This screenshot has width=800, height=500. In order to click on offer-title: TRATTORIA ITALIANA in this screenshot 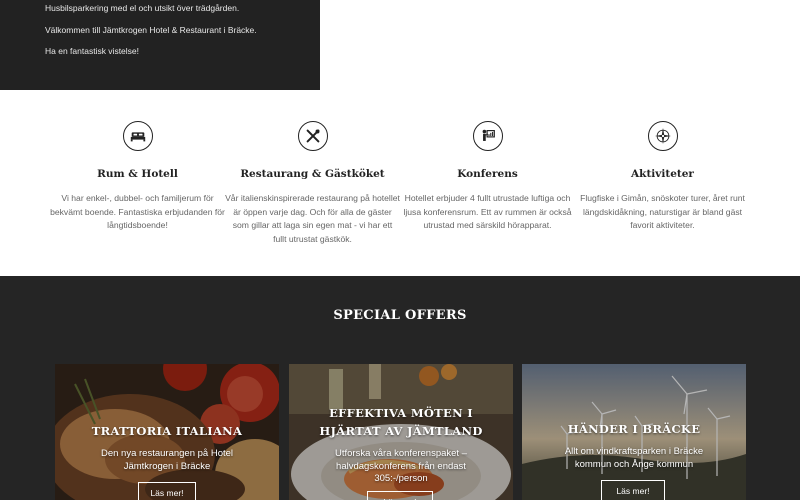, I will do `click(167, 431)`.